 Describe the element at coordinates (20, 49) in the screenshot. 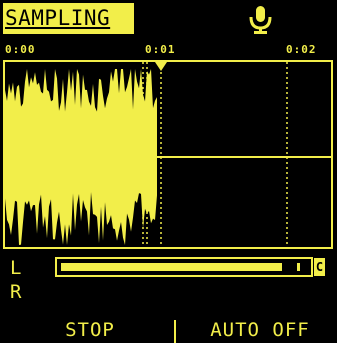

I see `time-label-start: 0:00` at that location.